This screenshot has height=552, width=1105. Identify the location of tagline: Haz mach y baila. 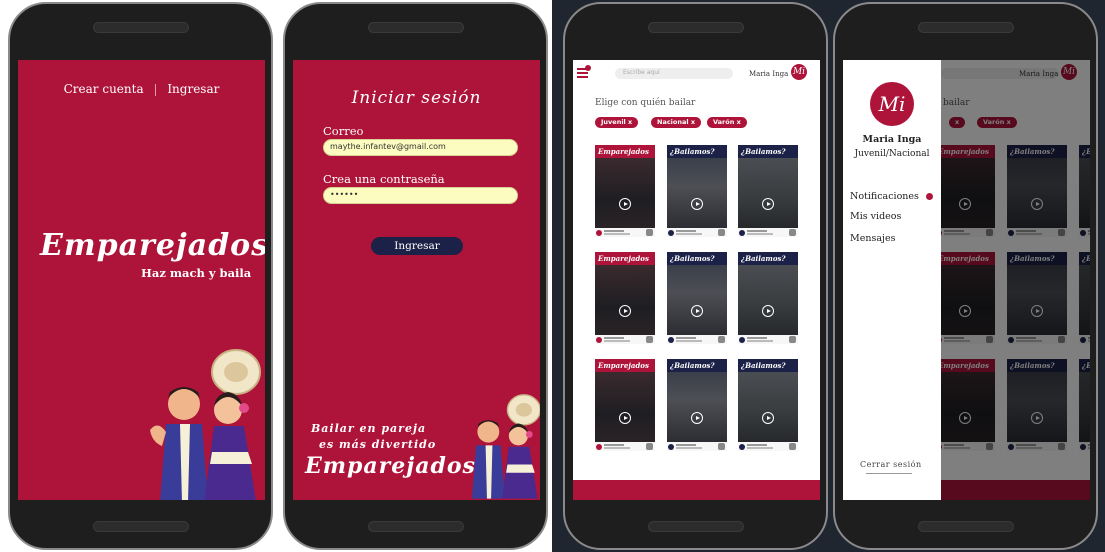
(196, 273).